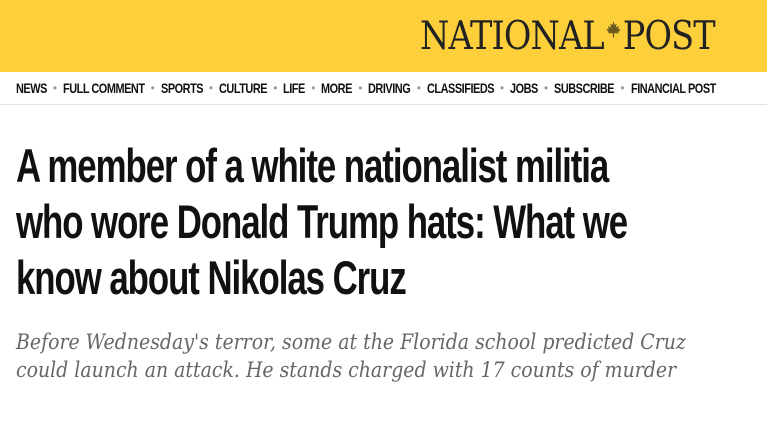  I want to click on nav-item-wrapper: FULL COMMENT, so click(104, 88).